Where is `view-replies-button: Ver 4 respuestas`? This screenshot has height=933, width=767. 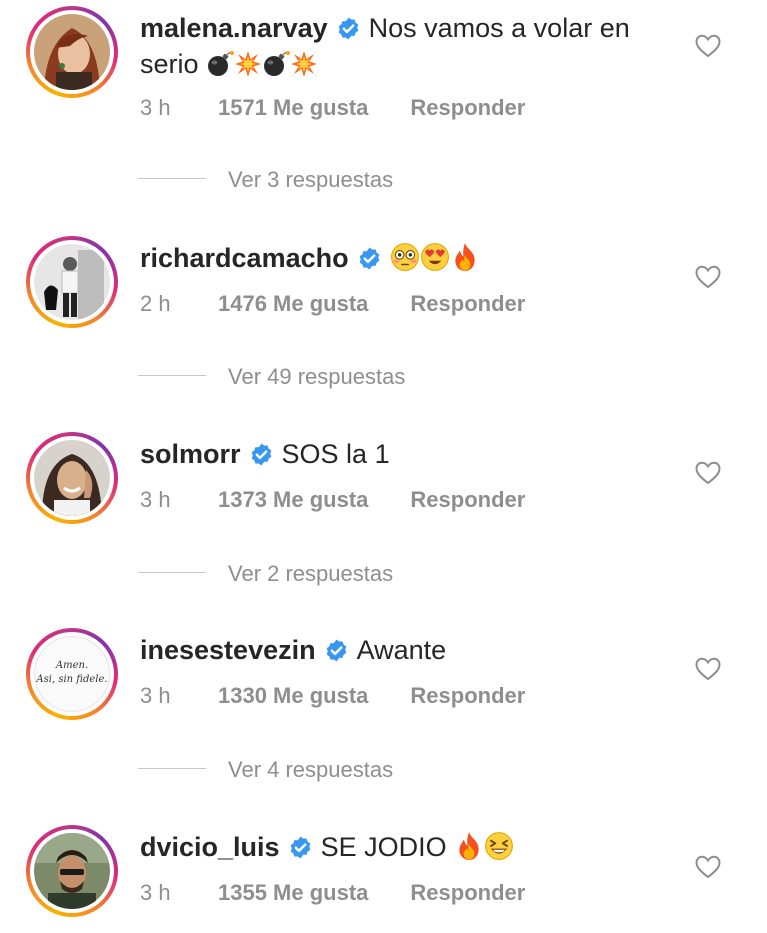
view-replies-button: Ver 4 respuestas is located at coordinates (265, 770).